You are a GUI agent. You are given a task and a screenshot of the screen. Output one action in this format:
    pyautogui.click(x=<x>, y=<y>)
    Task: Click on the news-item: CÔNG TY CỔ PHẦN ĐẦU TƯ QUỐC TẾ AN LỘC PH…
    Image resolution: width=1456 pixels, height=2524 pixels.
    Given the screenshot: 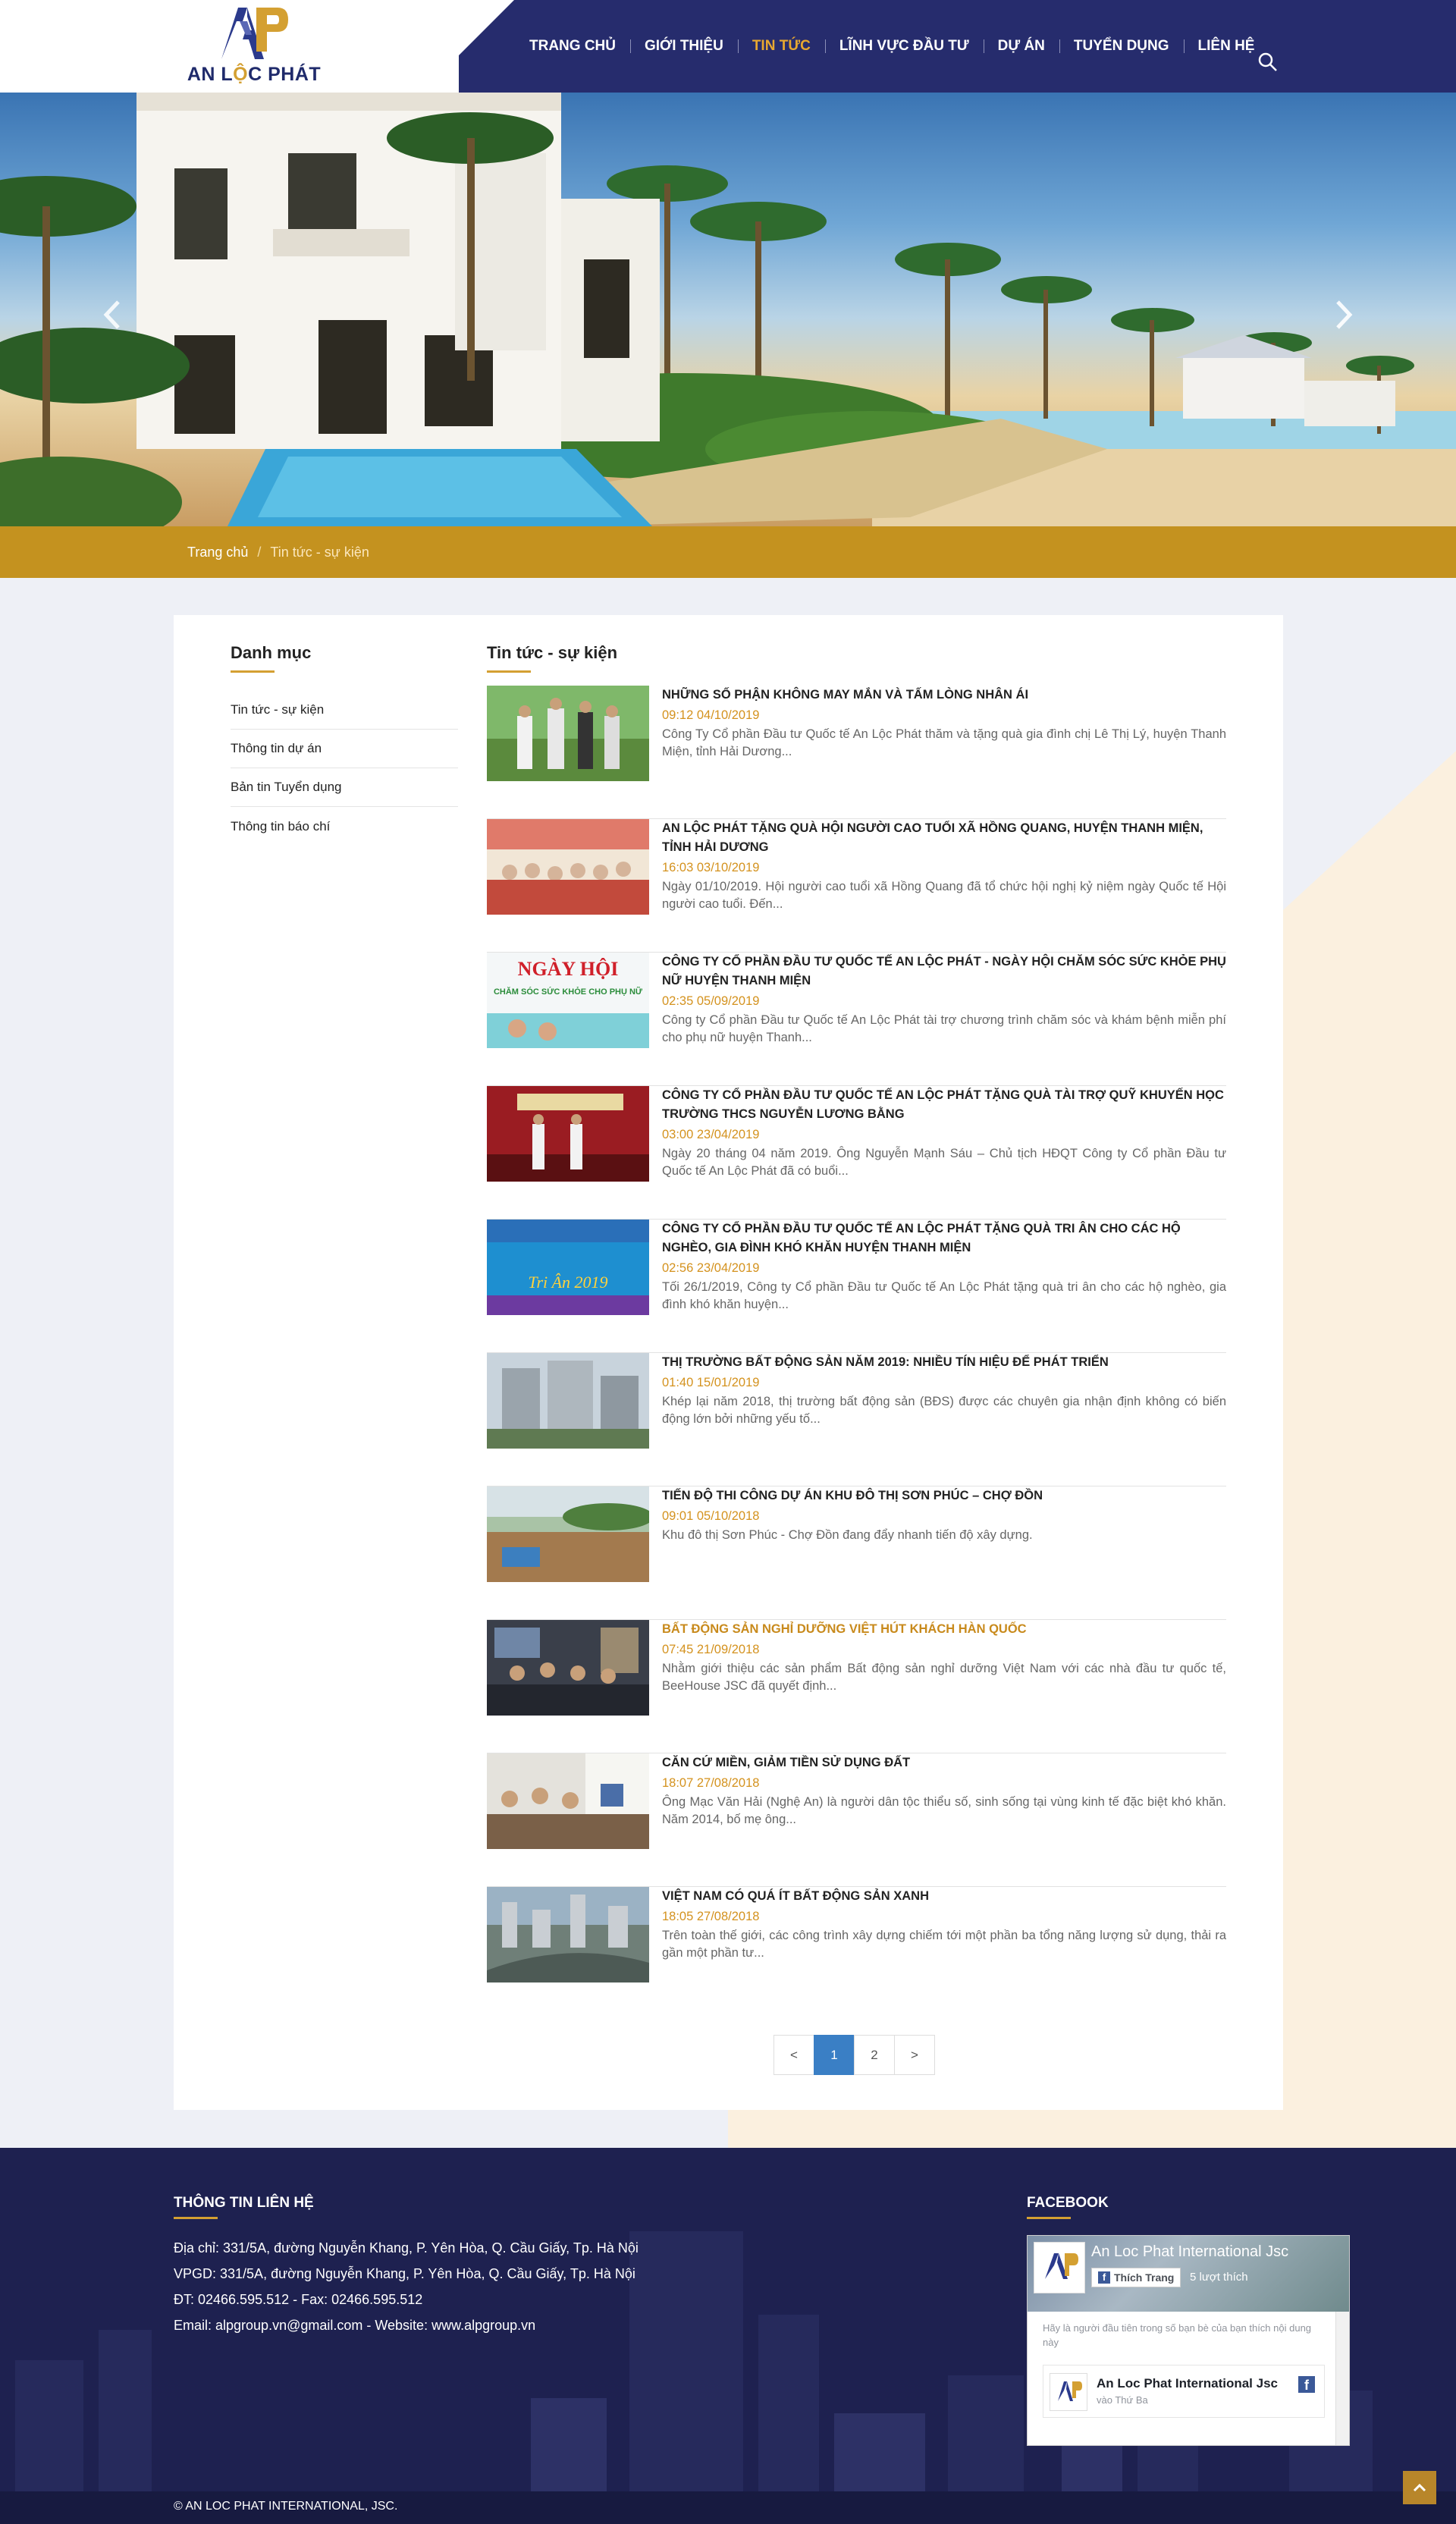 What is the action you would take?
    pyautogui.click(x=856, y=1153)
    